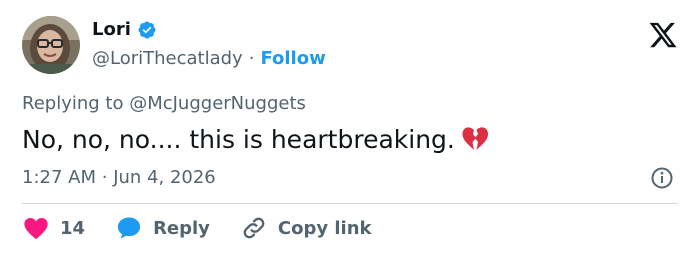 This screenshot has width=700, height=256. I want to click on reply-context: Replying to @McJuggerNuggets, so click(164, 103).